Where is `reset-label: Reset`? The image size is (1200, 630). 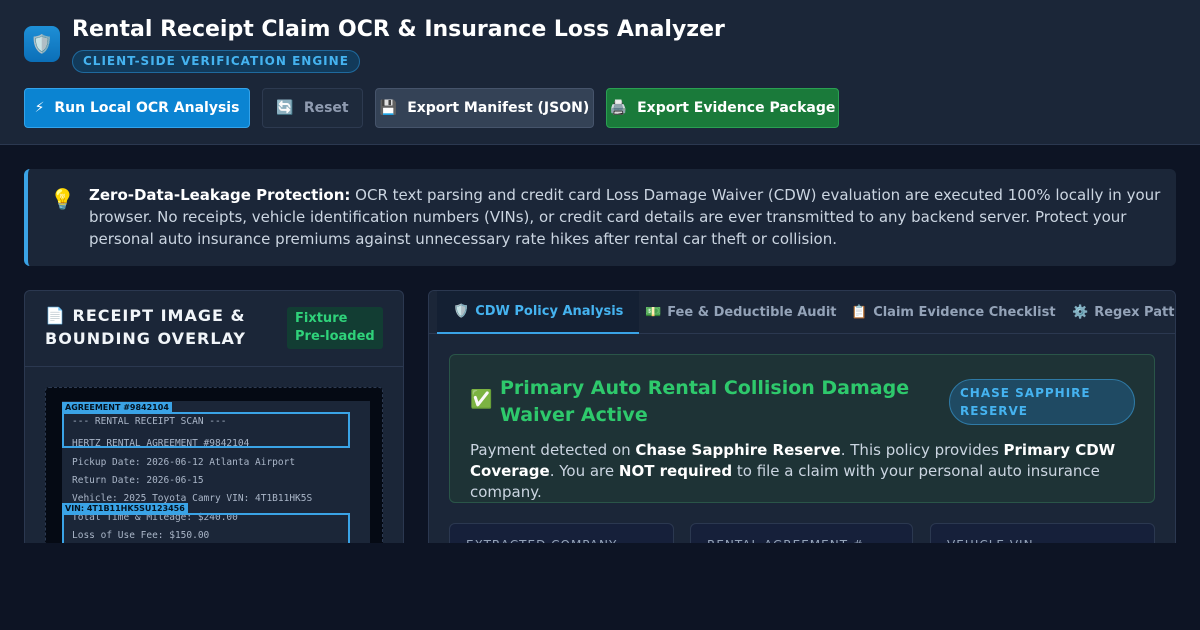 reset-label: Reset is located at coordinates (326, 108).